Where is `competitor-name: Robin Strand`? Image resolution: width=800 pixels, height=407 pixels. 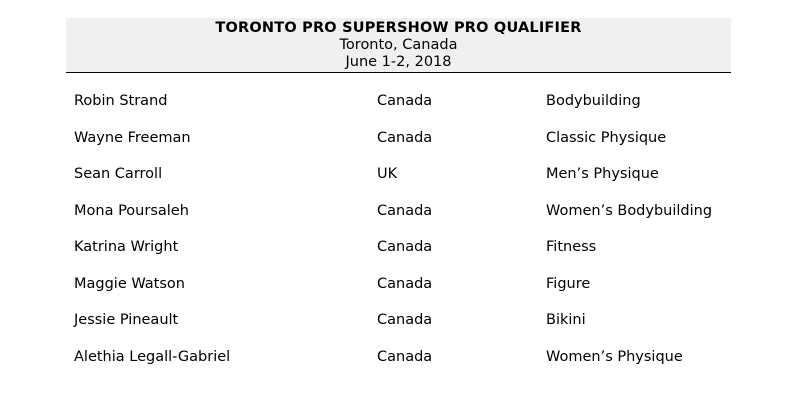 competitor-name: Robin Strand is located at coordinates (121, 101).